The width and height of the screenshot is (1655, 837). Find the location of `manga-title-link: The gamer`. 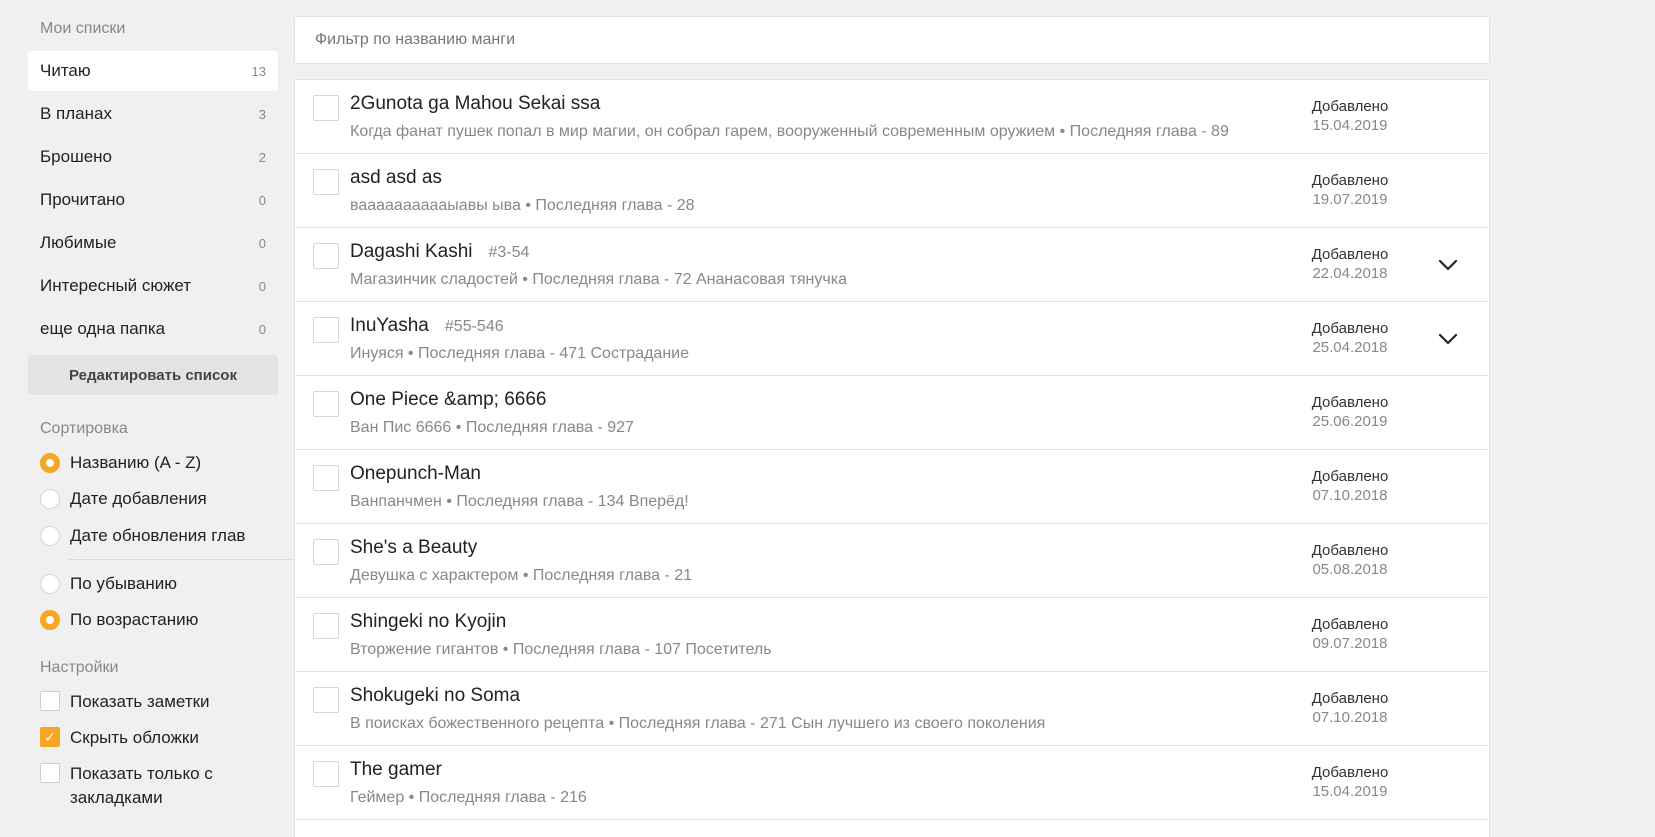

manga-title-link: The gamer is located at coordinates (396, 770).